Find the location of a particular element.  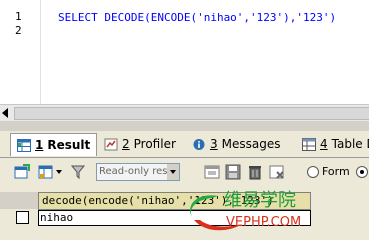

profiler-icon is located at coordinates (111, 144).